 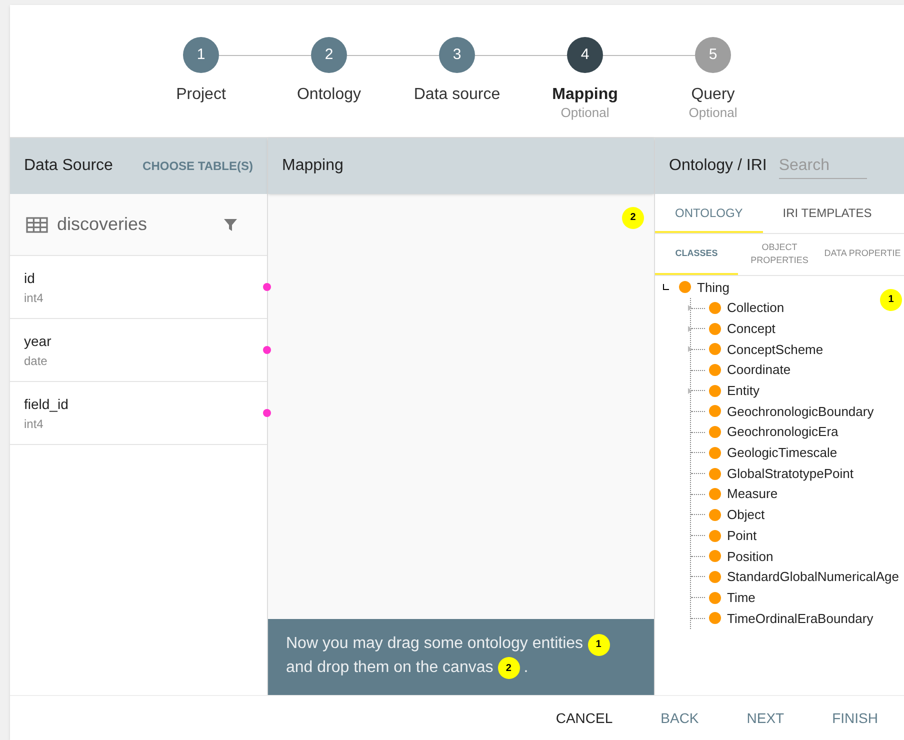 I want to click on column-name: year, so click(x=38, y=341).